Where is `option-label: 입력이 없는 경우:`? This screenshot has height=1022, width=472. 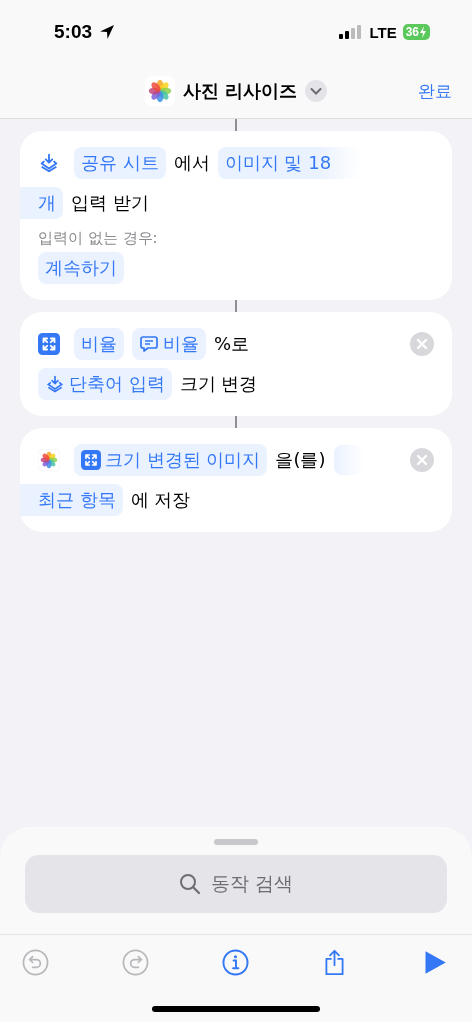
option-label: 입력이 없는 경우: is located at coordinates (98, 238).